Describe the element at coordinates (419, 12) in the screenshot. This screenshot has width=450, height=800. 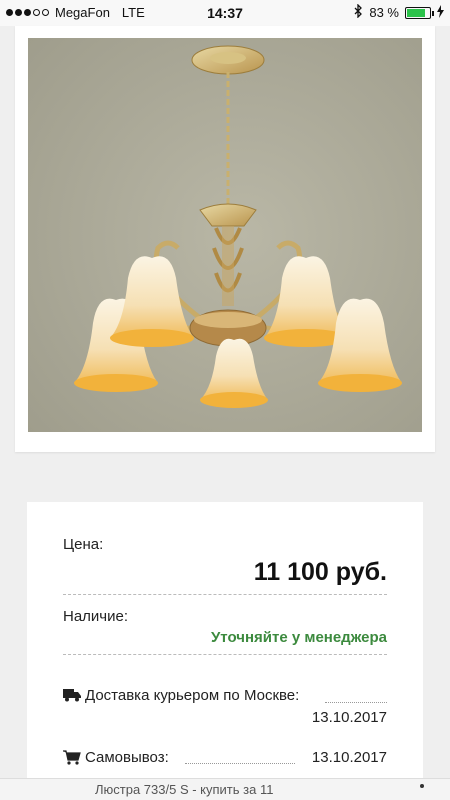
I see `battery-icon` at that location.